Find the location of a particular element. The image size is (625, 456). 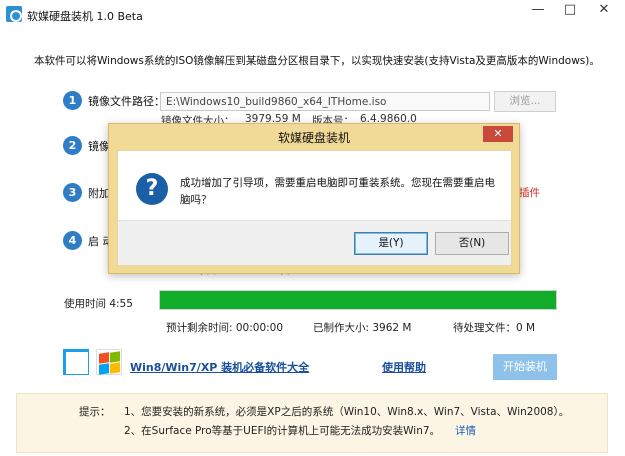

step-4-badge: 4 is located at coordinates (72, 240).